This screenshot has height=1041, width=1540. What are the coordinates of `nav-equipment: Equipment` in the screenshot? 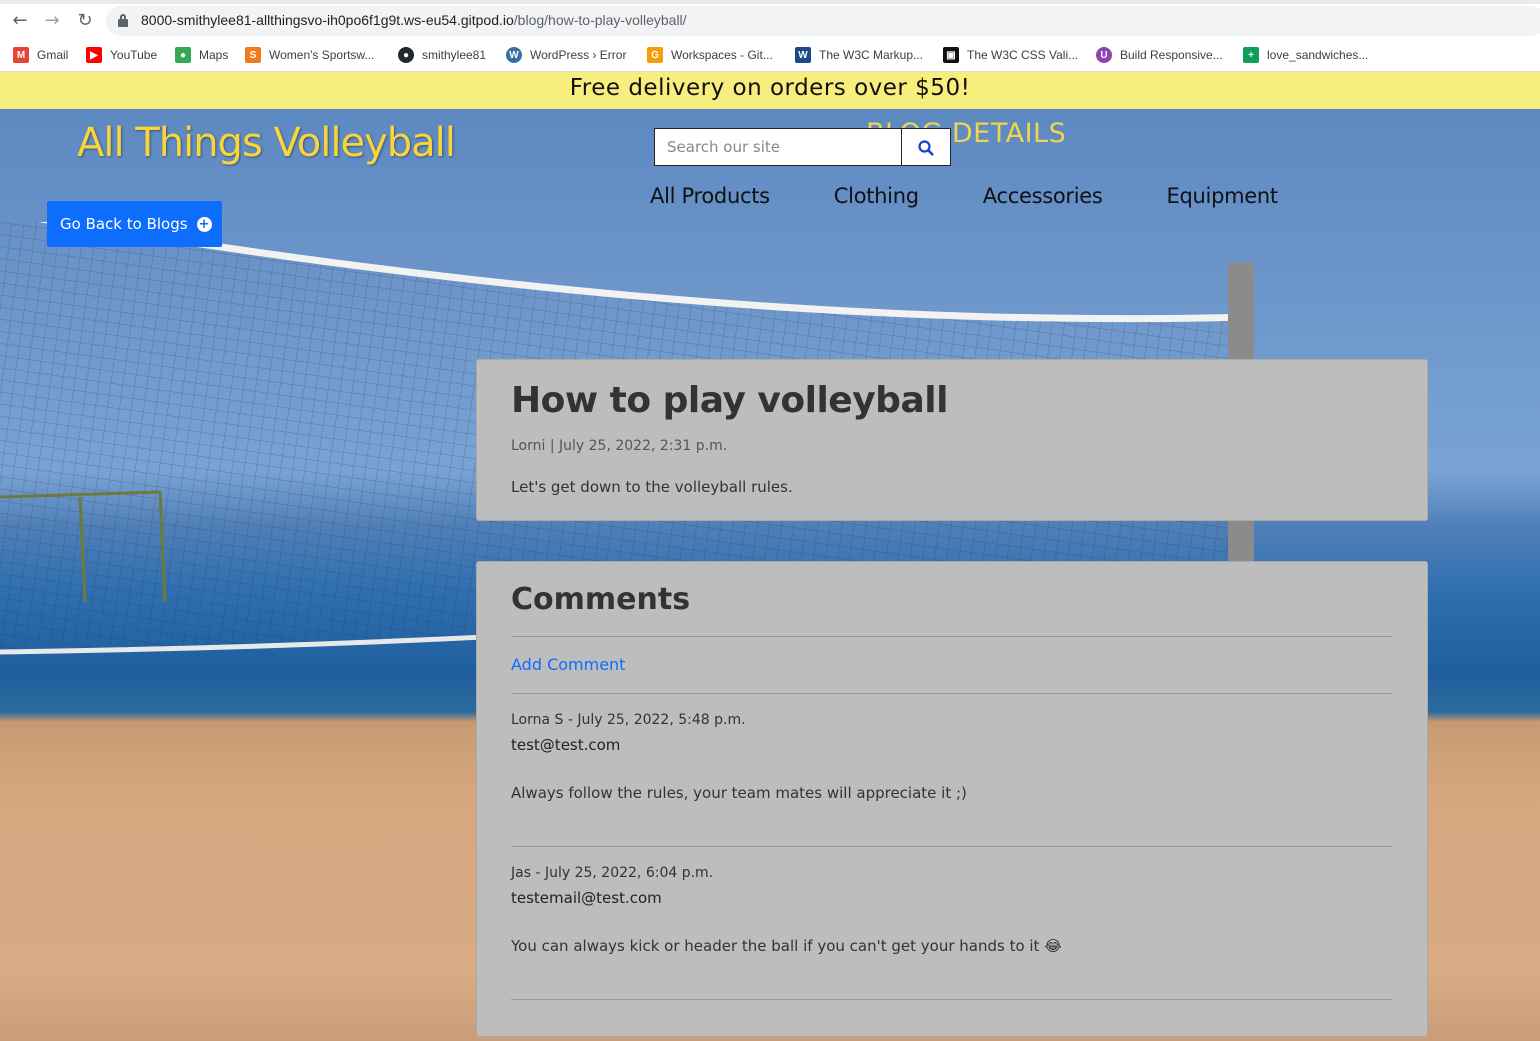 It's located at (1223, 201).